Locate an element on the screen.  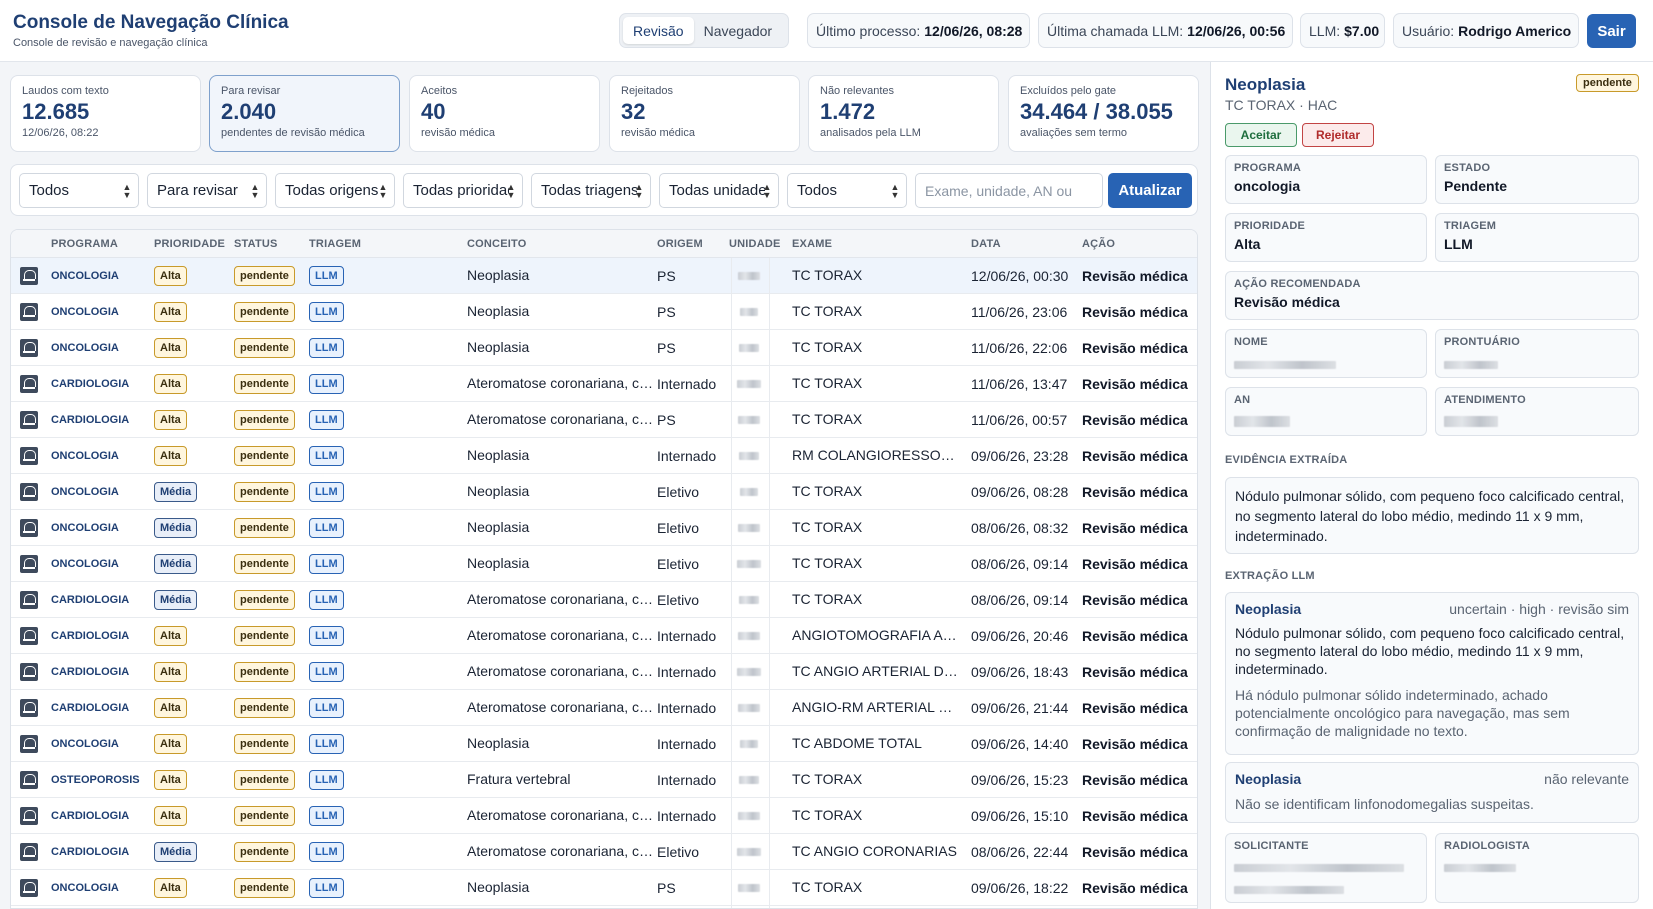
filter-unidade-select: Todas unidades ▲ ▼ is located at coordinates (719, 190).